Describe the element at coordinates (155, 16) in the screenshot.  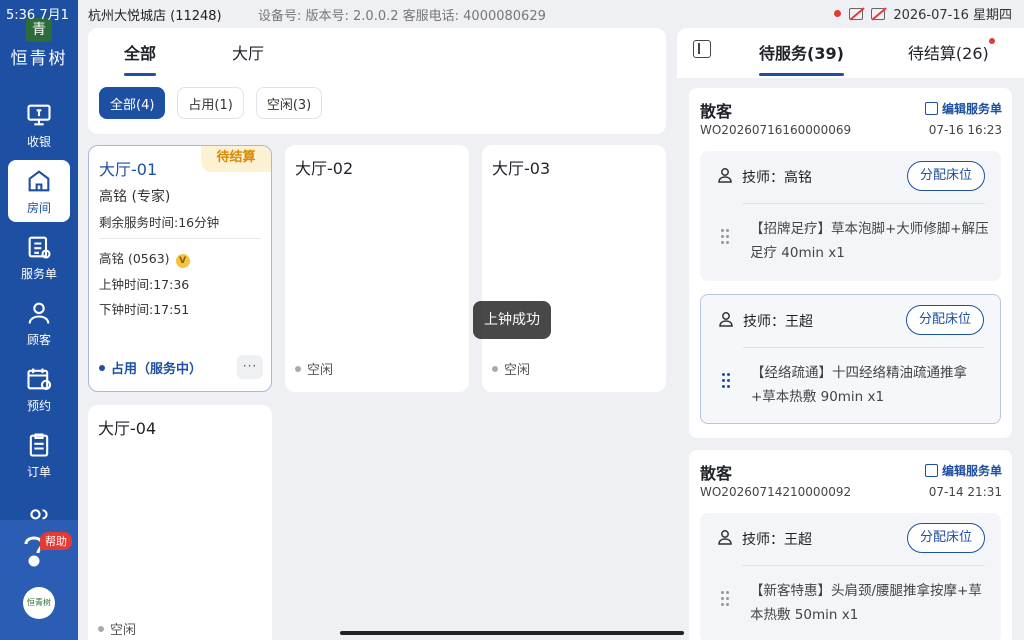
I see `store-name: 杭州大悦城店 (11248)` at that location.